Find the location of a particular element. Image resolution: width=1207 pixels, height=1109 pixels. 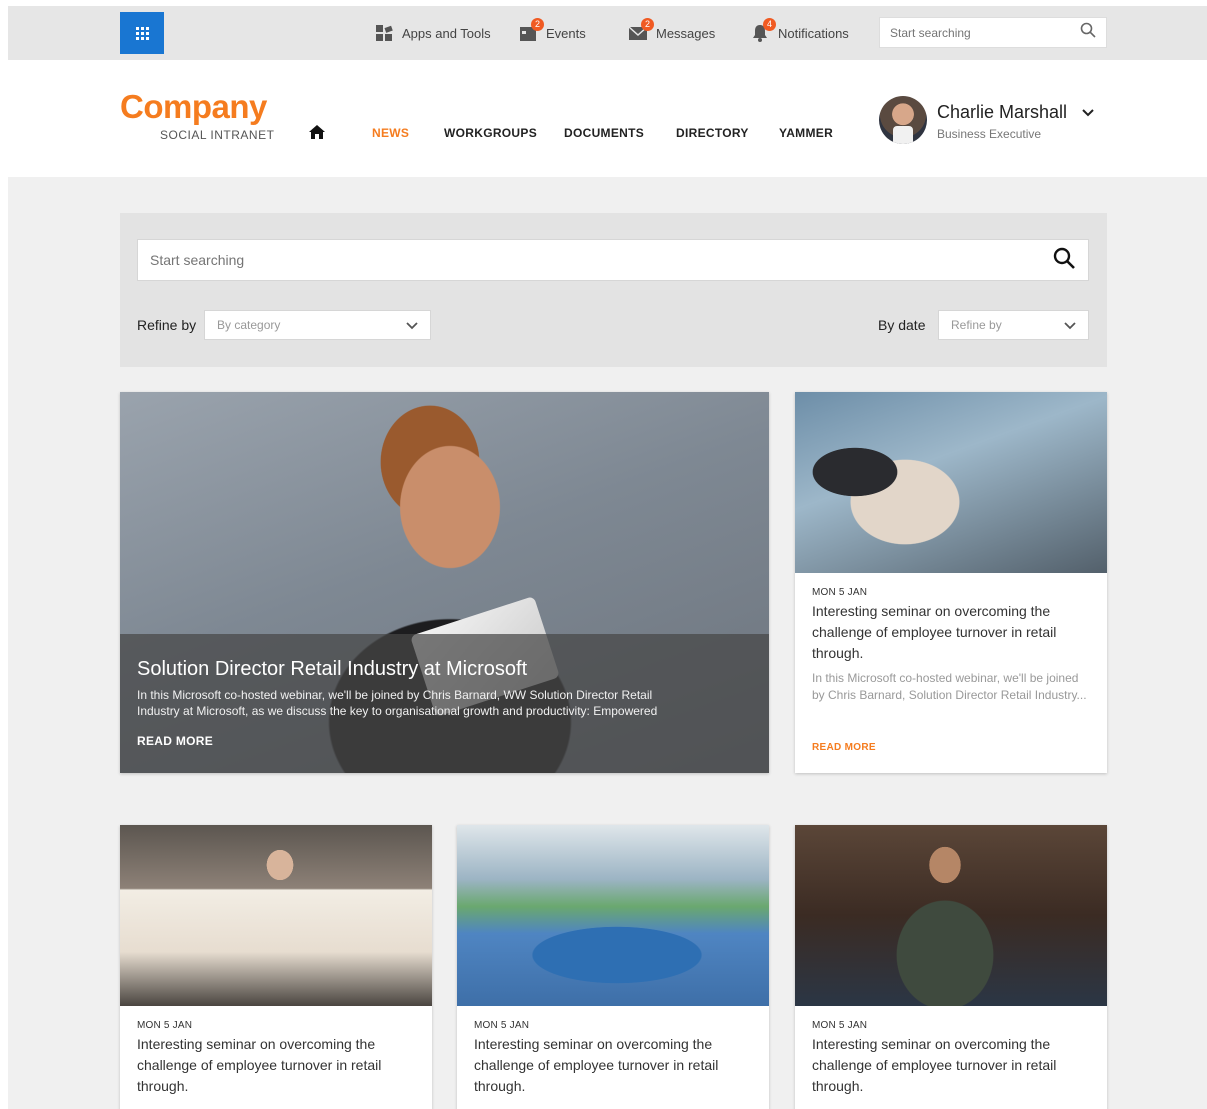

refine-by-label: Refine by is located at coordinates (167, 325).